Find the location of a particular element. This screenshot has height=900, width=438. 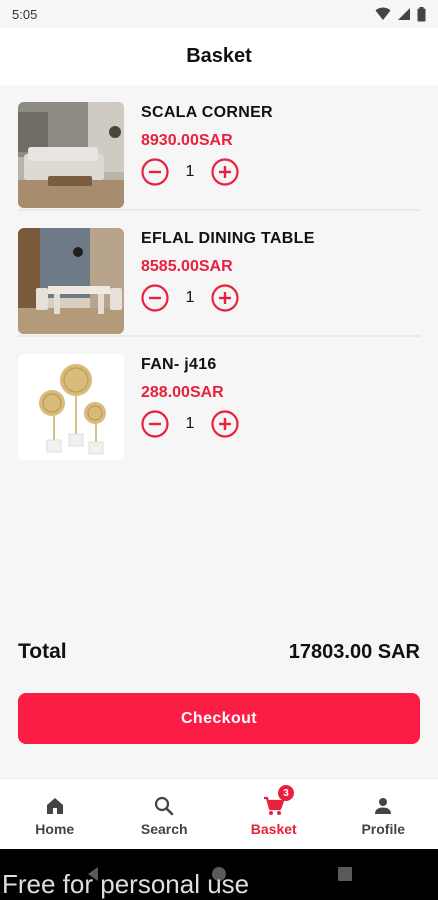

checkout-button: Checkout is located at coordinates (219, 718).